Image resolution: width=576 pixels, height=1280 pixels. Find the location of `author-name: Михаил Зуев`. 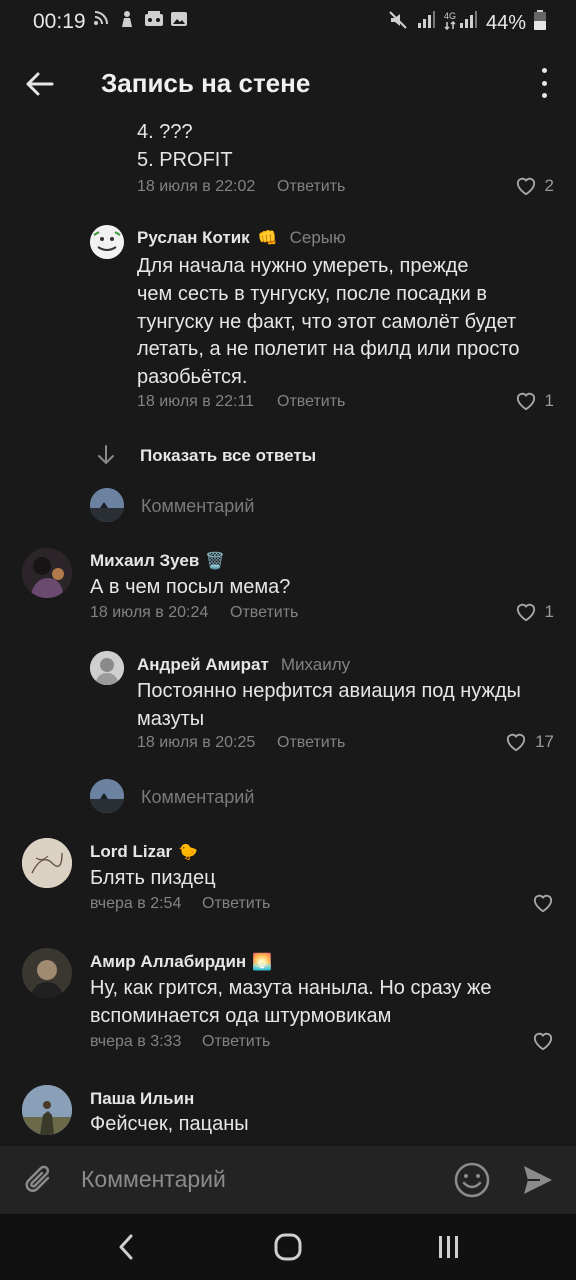

author-name: Михаил Зуев is located at coordinates (144, 561).